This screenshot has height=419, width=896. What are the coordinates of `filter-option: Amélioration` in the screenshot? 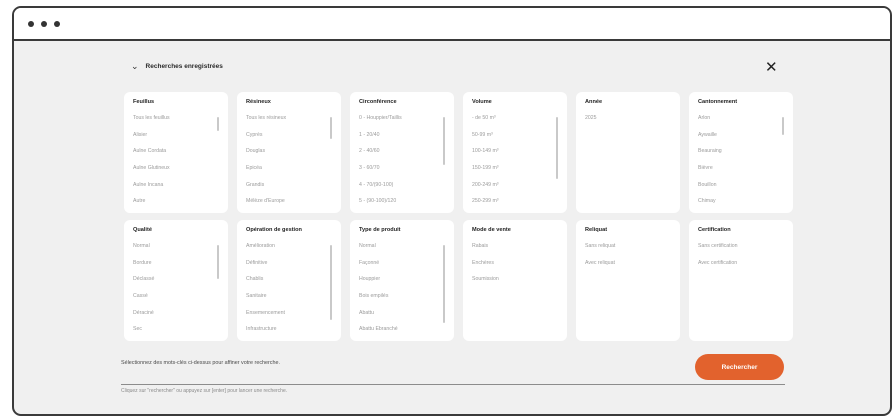 It's located at (289, 250).